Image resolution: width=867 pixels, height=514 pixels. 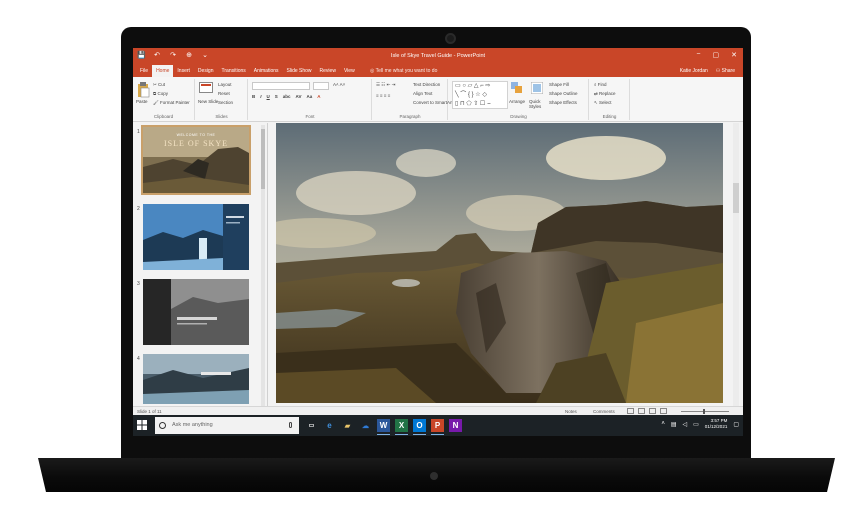 I want to click on normal-view-icon, so click(x=630, y=411).